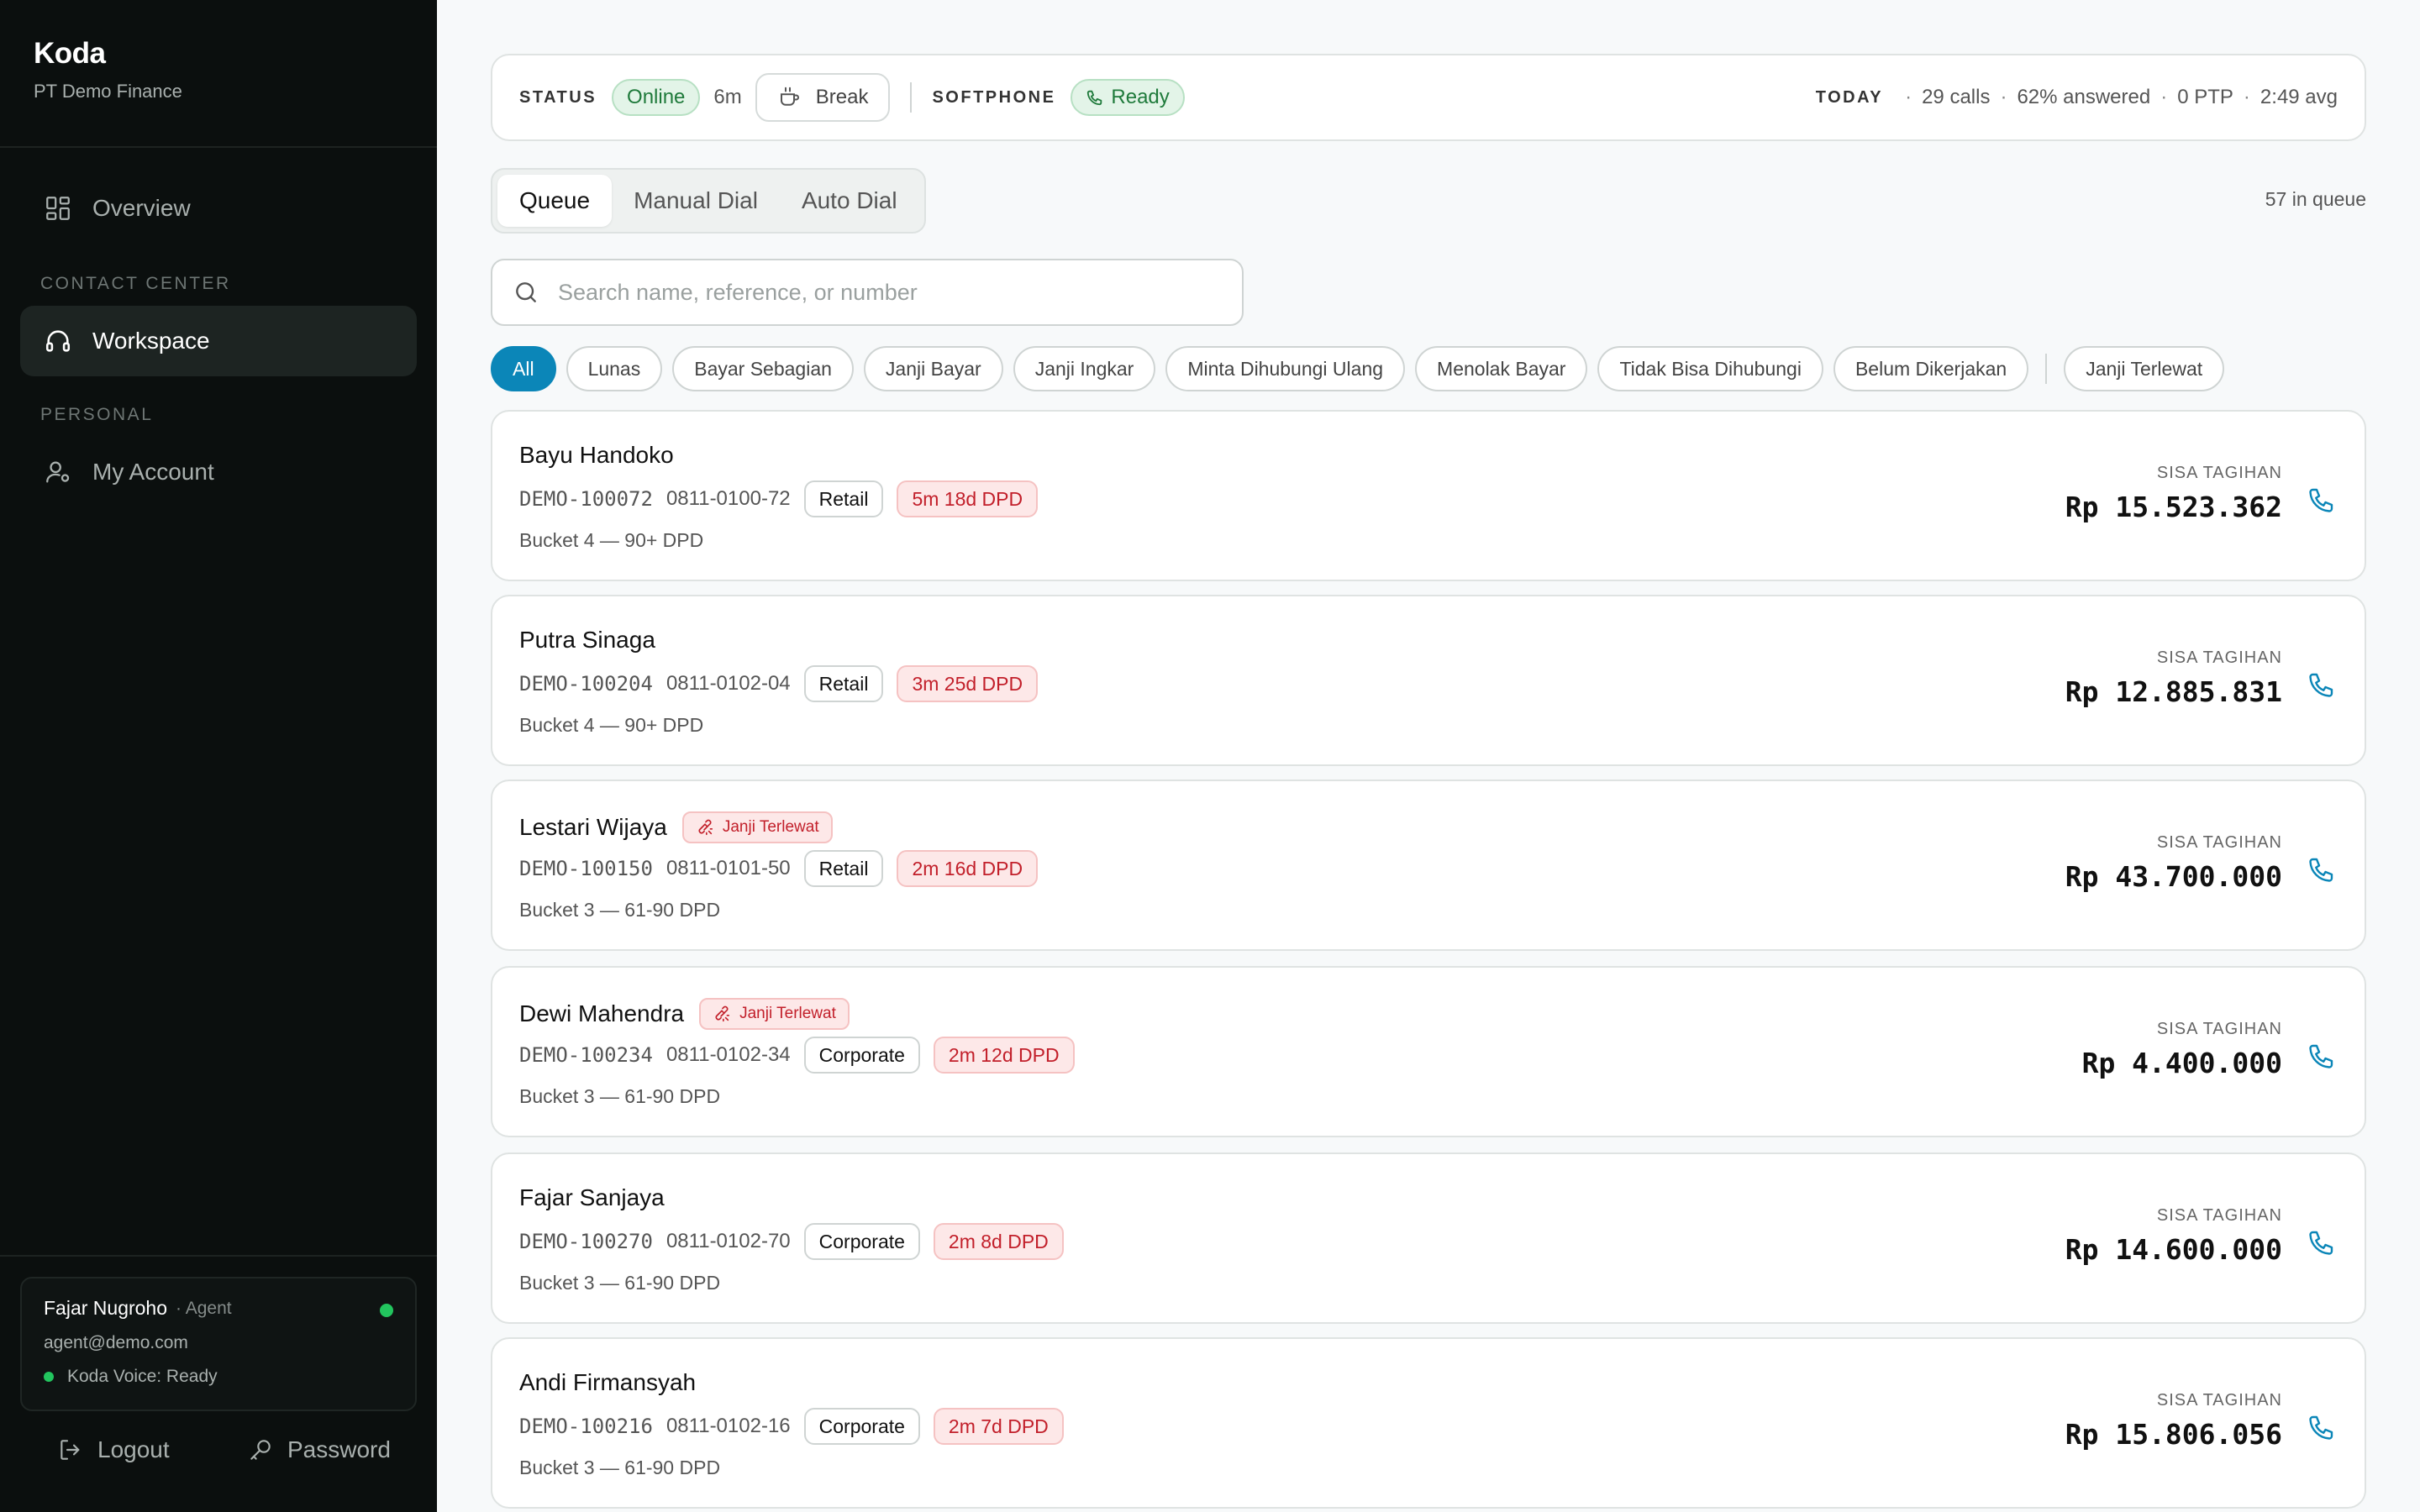 The width and height of the screenshot is (2420, 1512). What do you see at coordinates (614, 368) in the screenshot?
I see `filter-lunas: Lunas` at bounding box center [614, 368].